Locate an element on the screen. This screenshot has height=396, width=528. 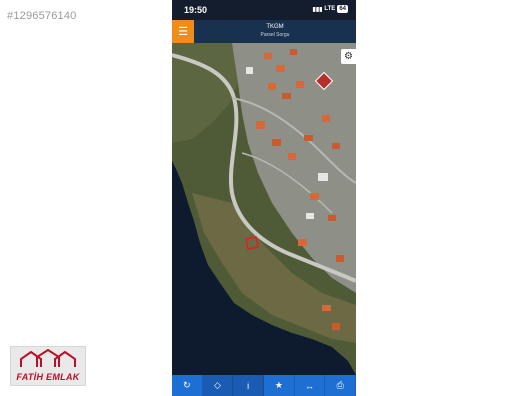
gear-icon: ⚙ is located at coordinates (348, 56).